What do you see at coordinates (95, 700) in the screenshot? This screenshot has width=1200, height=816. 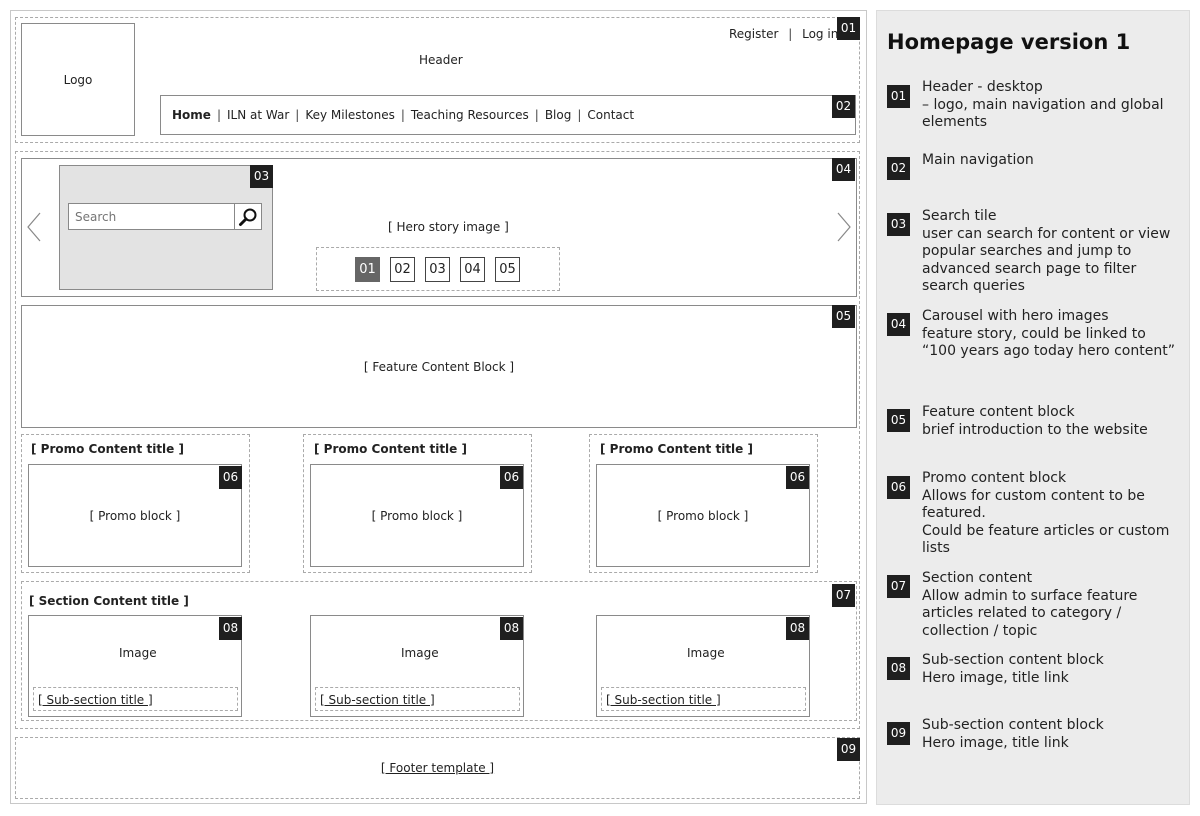 I see `subsection-title-1: [ Sub-section title ]` at bounding box center [95, 700].